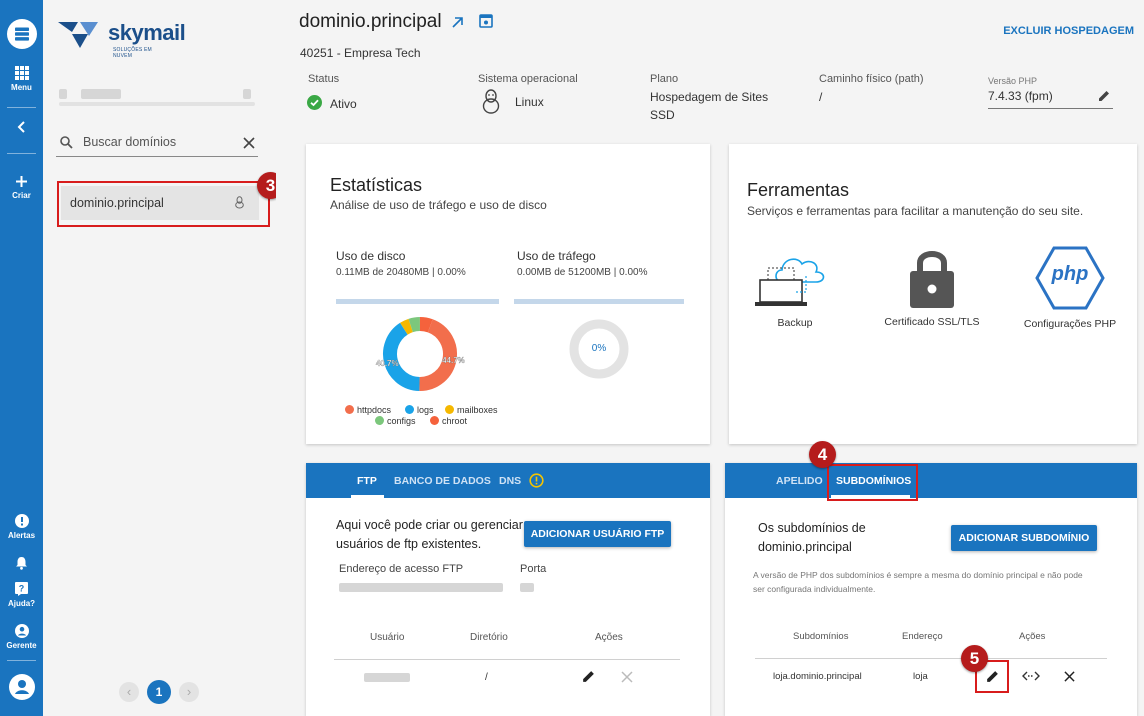  What do you see at coordinates (360, 53) in the screenshot?
I see `account-subtitle: 40251 - Empresa Tech` at bounding box center [360, 53].